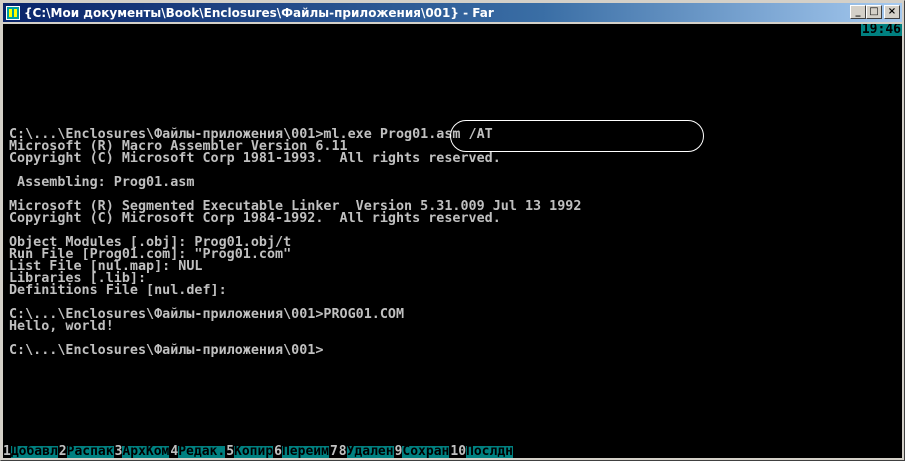 Image resolution: width=911 pixels, height=467 pixels. What do you see at coordinates (61, 326) in the screenshot?
I see `console-line: Hello, world!` at bounding box center [61, 326].